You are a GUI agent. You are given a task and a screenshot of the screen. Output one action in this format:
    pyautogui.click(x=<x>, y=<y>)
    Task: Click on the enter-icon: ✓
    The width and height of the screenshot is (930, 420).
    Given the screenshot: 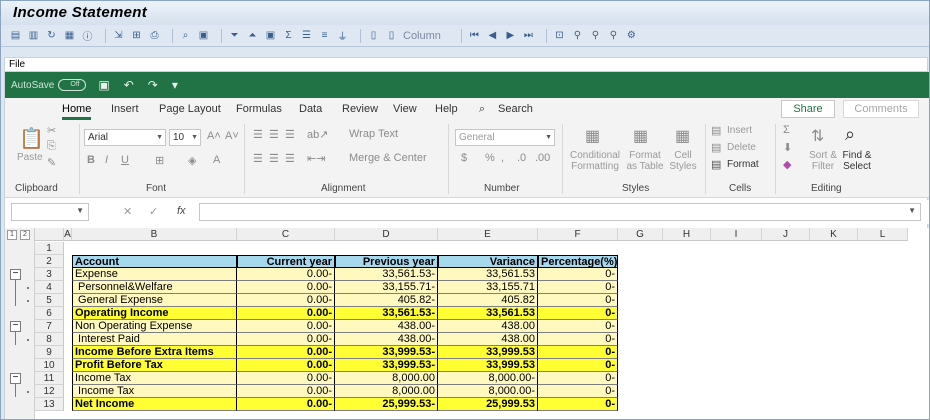 What is the action you would take?
    pyautogui.click(x=153, y=211)
    